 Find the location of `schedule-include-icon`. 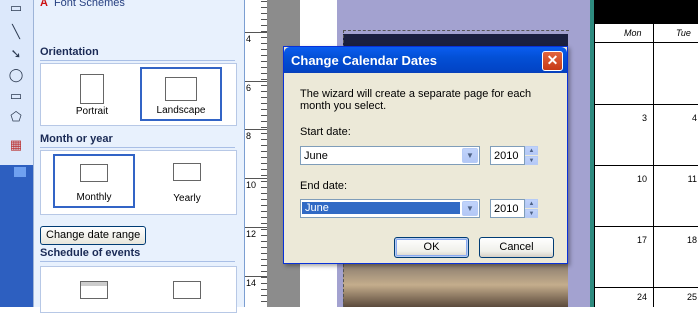

schedule-include-icon is located at coordinates (187, 290).